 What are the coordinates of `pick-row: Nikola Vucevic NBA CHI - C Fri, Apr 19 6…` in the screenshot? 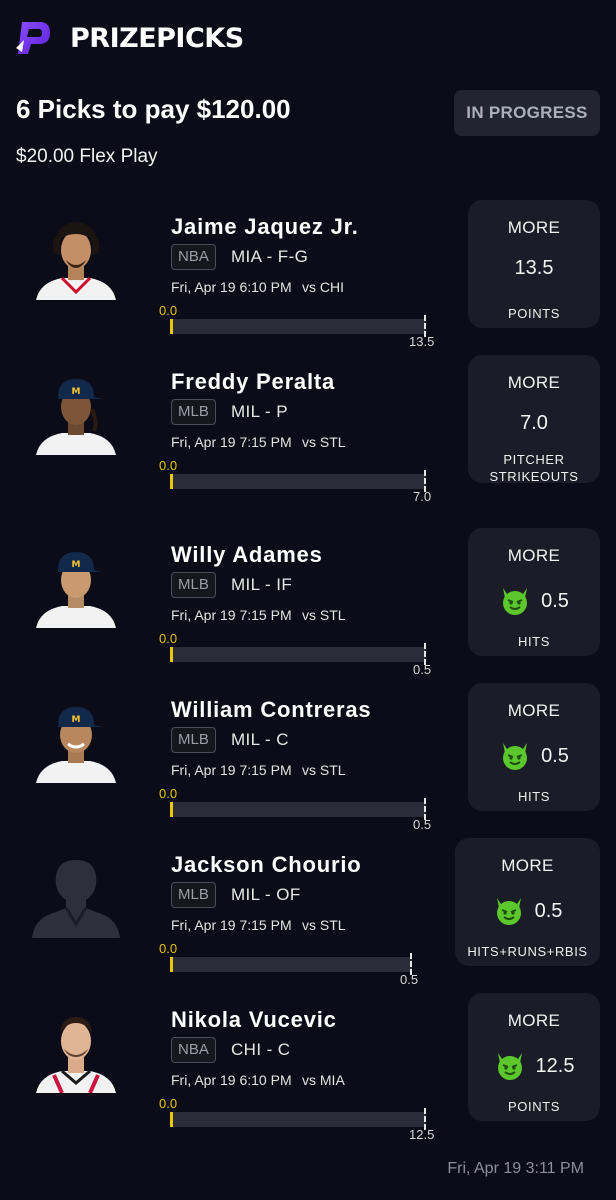 It's located at (308, 1070).